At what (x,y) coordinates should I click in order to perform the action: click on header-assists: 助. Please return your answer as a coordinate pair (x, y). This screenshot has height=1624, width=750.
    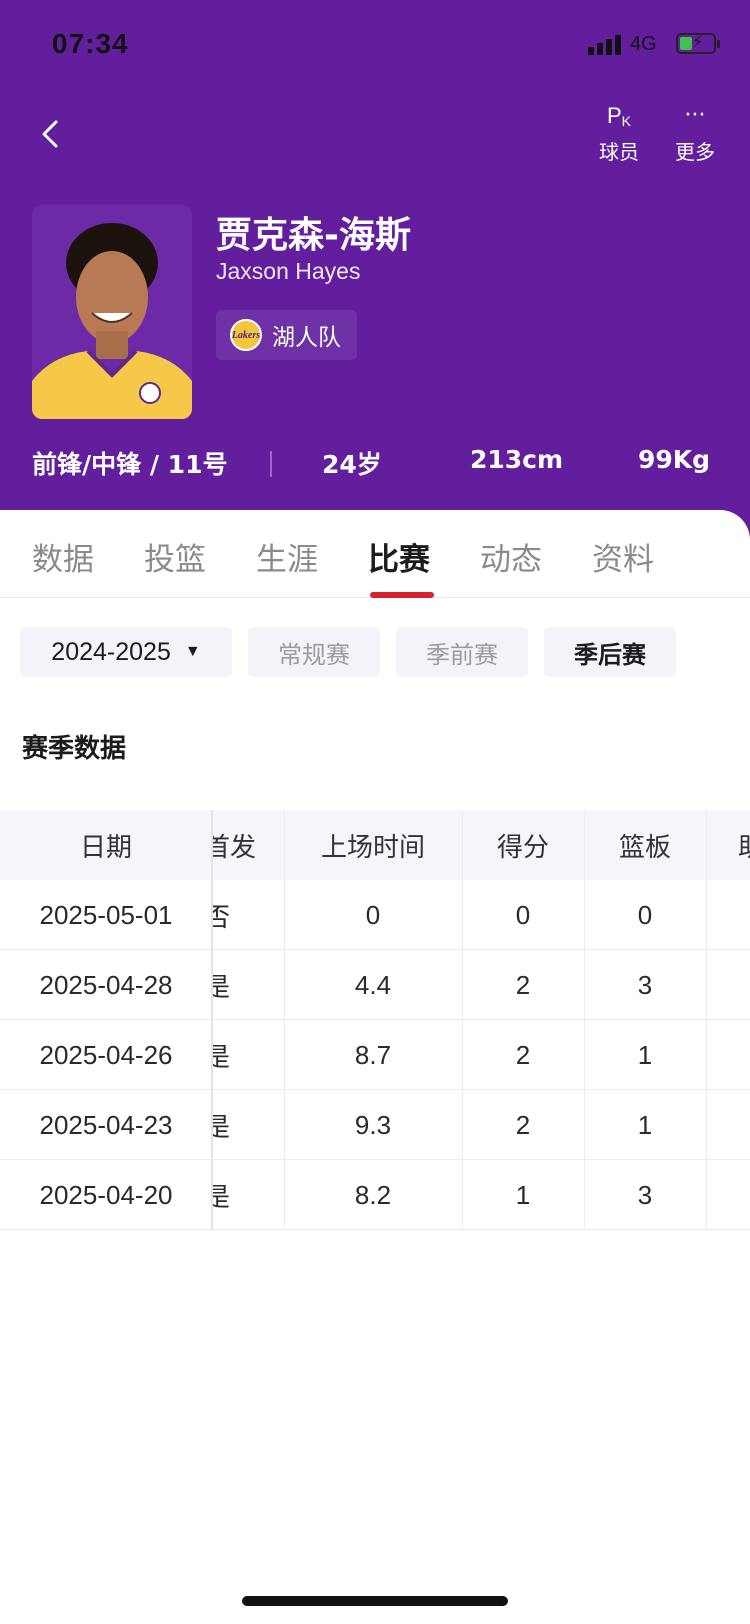
    Looking at the image, I should click on (728, 845).